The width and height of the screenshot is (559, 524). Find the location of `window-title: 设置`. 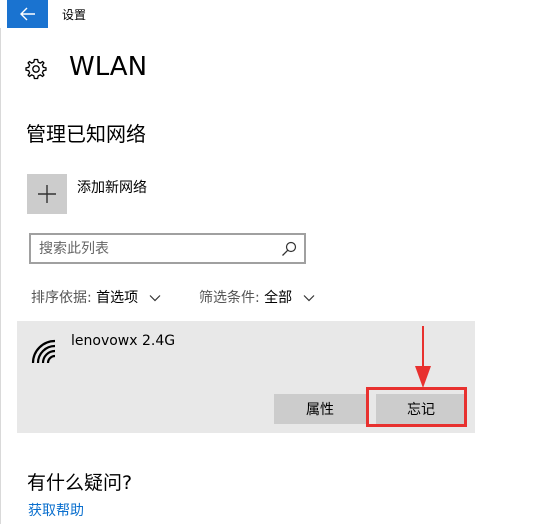

window-title: 设置 is located at coordinates (74, 15).